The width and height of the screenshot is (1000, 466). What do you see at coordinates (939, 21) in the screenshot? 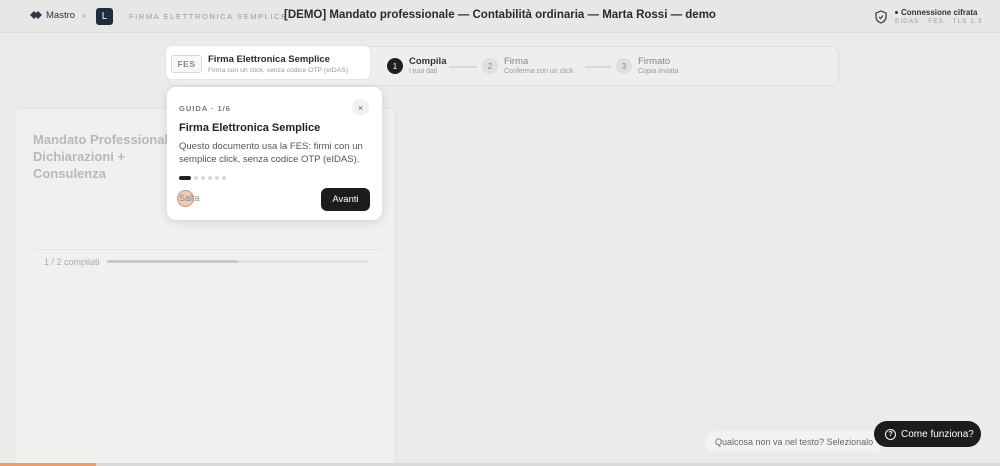
I see `connection-subtitle: EIDAS · FES · TLS 1.3` at bounding box center [939, 21].